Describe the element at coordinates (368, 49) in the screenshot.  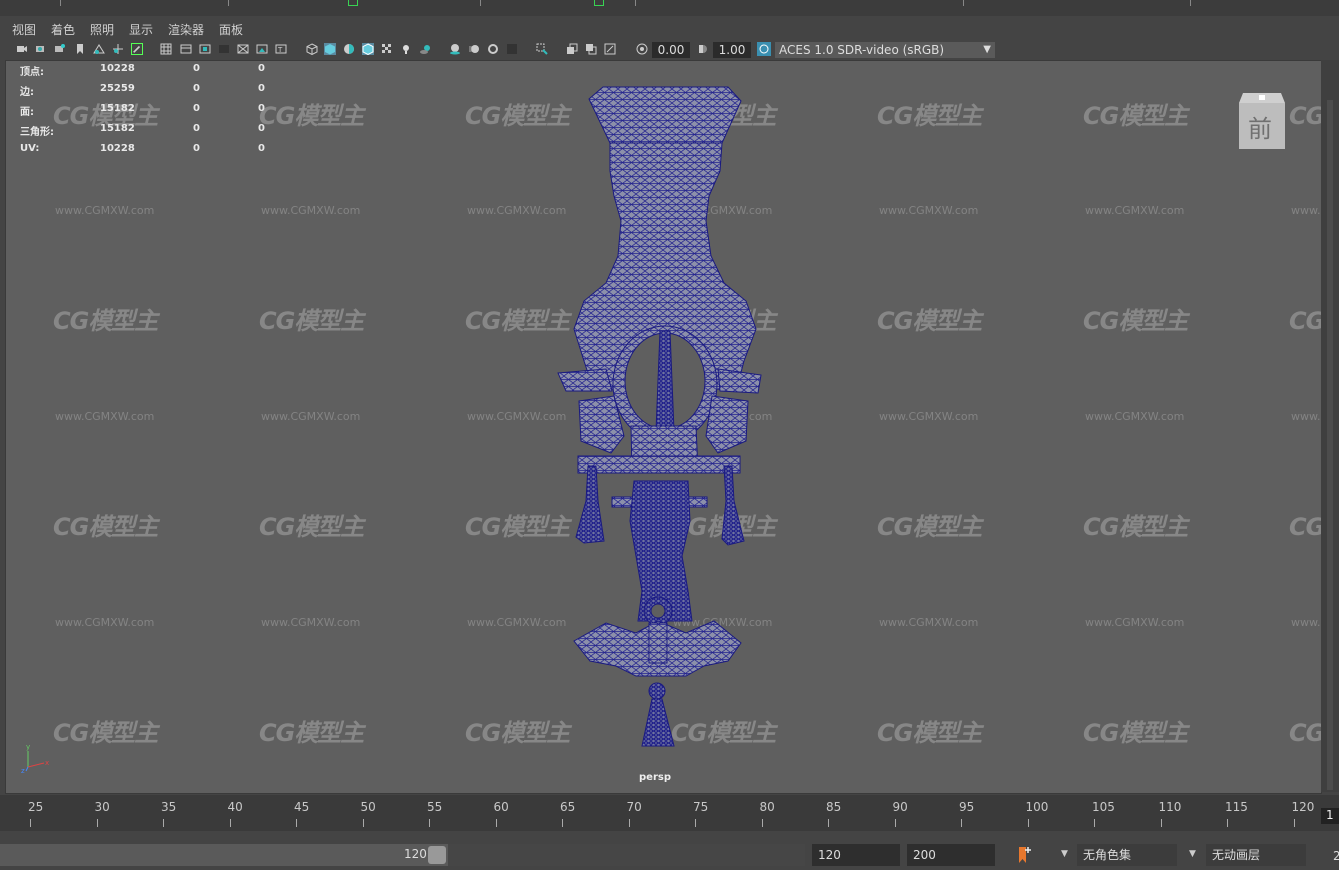
I see `wireframe-on-shaded-icon` at that location.